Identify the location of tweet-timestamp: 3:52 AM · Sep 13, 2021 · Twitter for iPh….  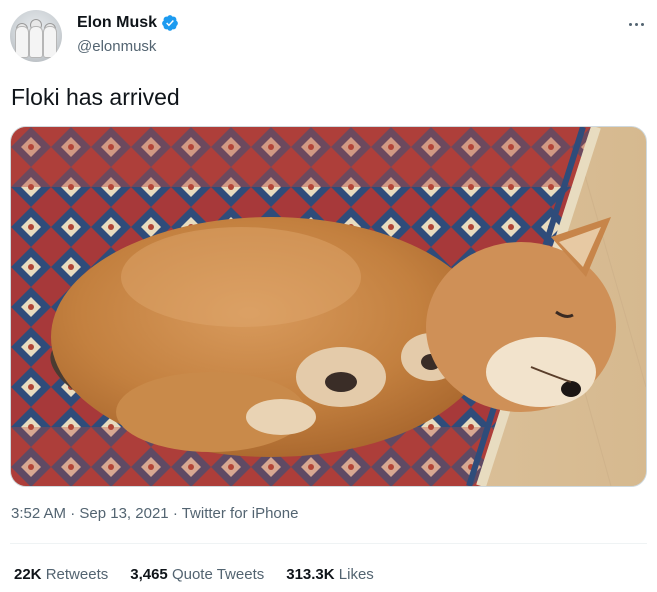
(154, 513).